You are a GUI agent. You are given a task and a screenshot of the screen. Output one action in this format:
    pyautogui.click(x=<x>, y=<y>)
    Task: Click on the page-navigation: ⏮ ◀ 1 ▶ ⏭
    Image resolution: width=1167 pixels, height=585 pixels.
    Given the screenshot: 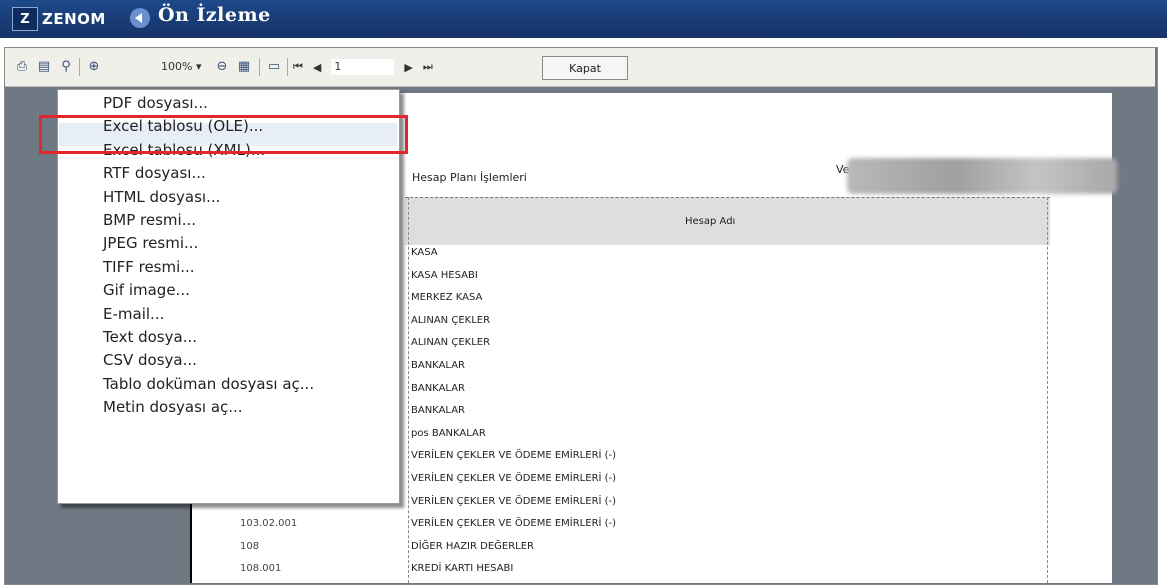 What is the action you would take?
    pyautogui.click(x=370, y=67)
    